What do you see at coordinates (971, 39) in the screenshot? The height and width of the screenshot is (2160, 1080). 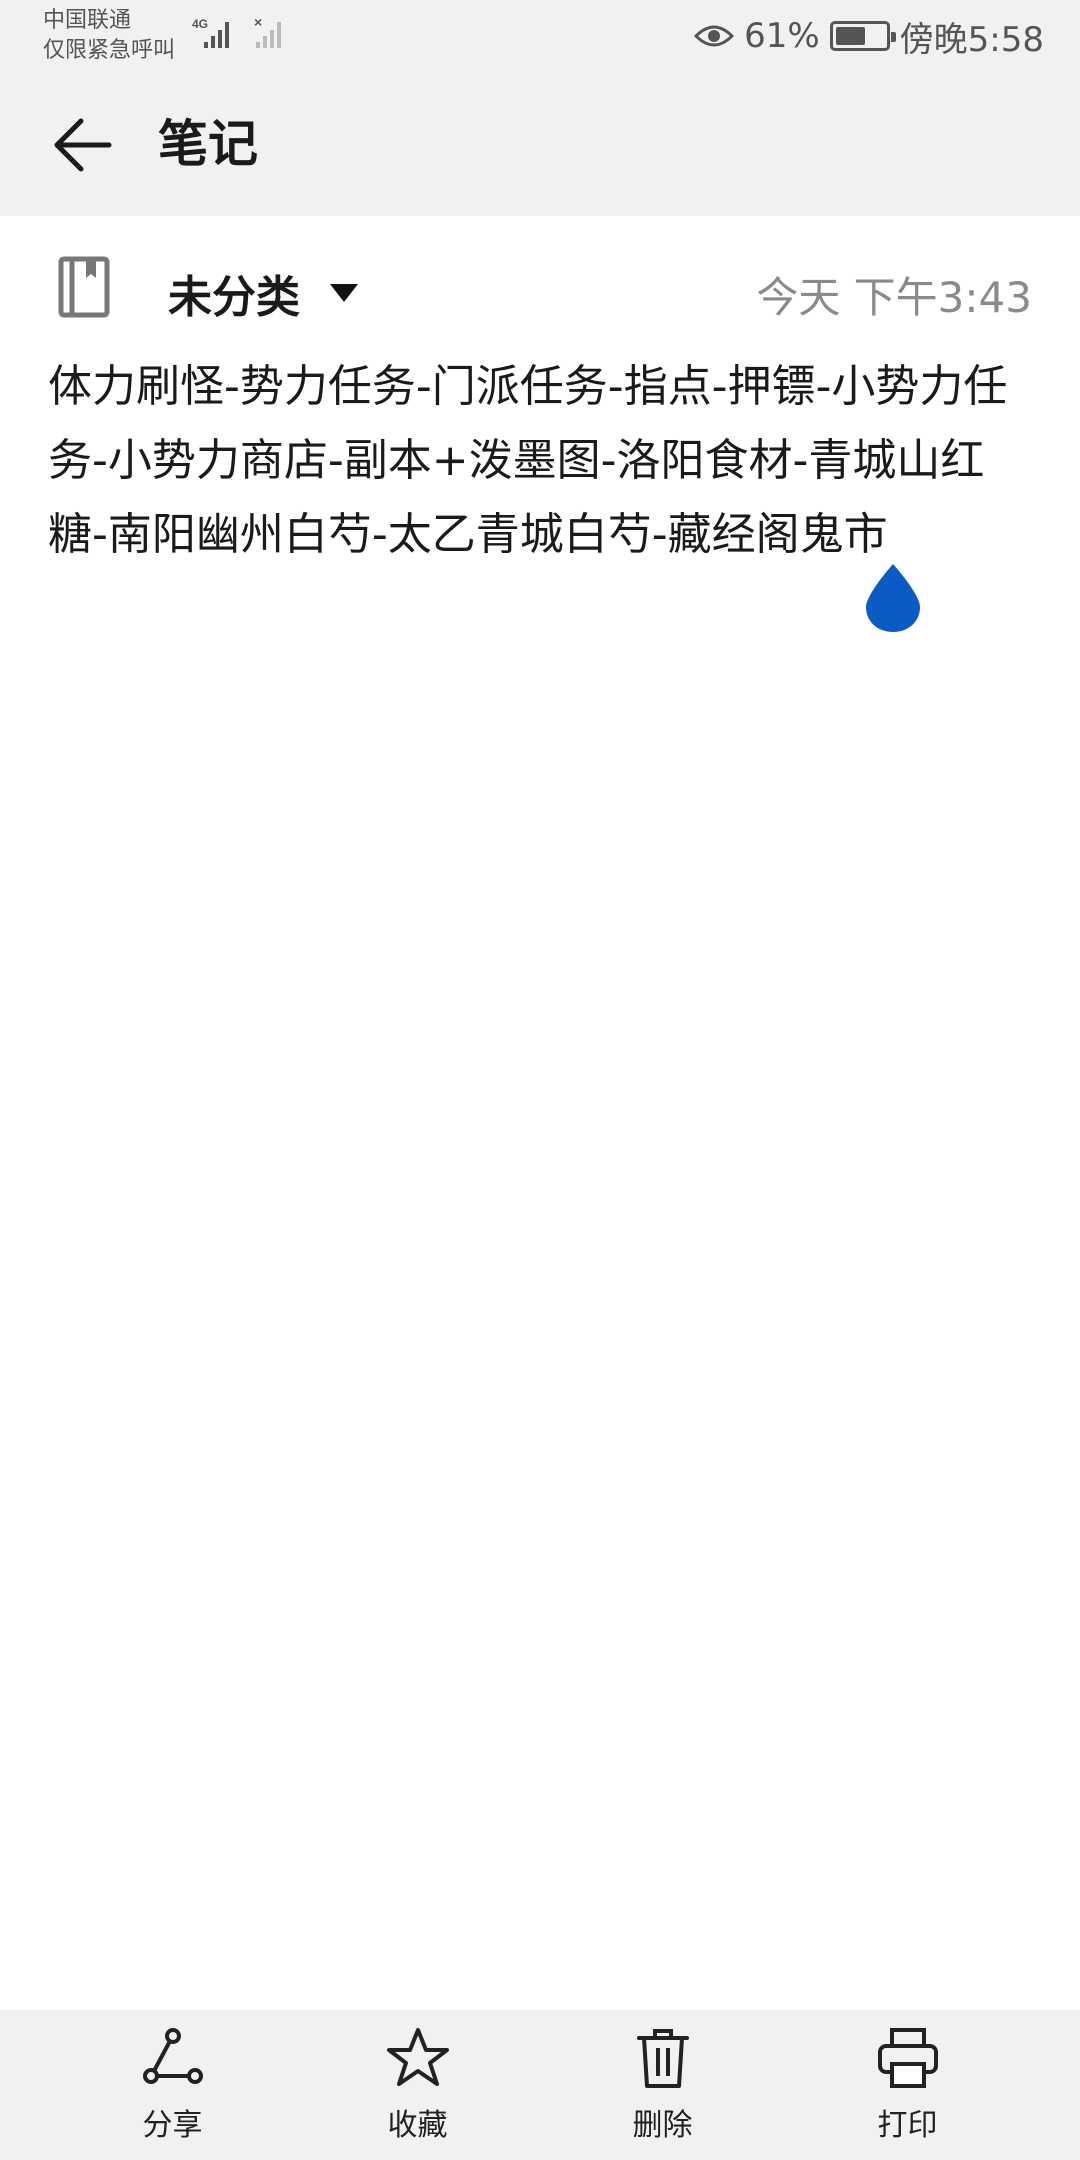 I see `clock: 傍晚5:58` at bounding box center [971, 39].